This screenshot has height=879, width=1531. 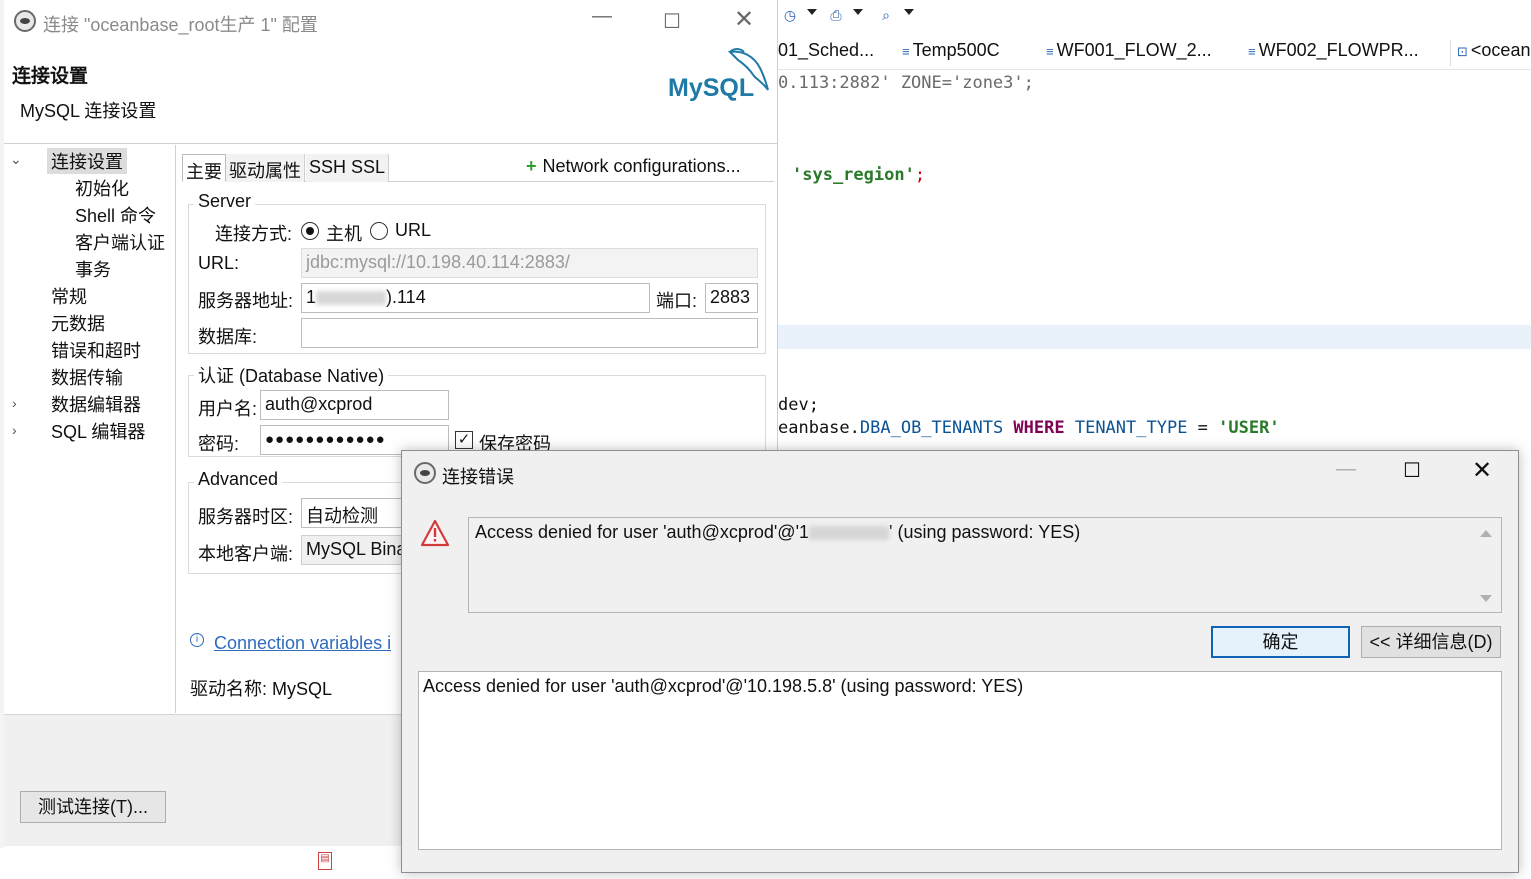 I want to click on server-group-title: Server, so click(x=225, y=201).